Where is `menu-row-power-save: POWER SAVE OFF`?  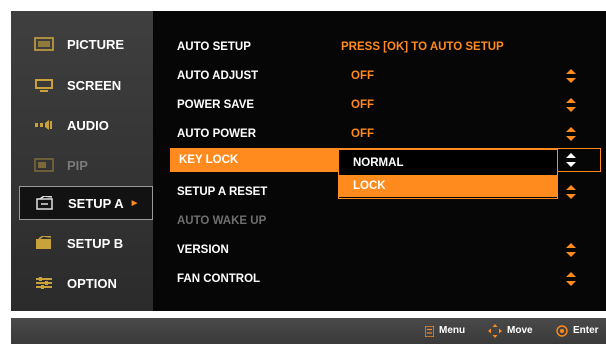
menu-row-power-save: POWER SAVE OFF is located at coordinates (379, 105).